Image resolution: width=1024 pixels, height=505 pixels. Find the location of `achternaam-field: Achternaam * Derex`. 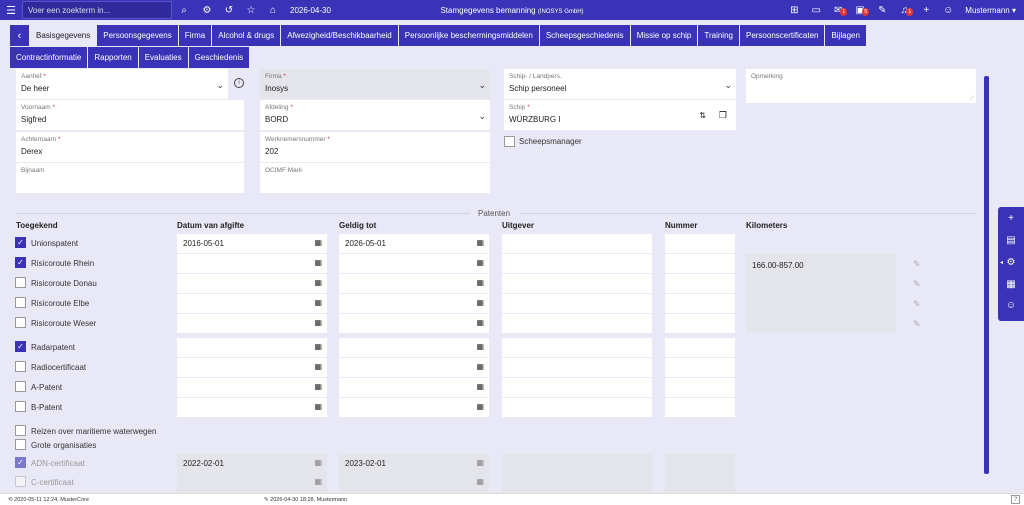

achternaam-field: Achternaam * Derex is located at coordinates (130, 147).